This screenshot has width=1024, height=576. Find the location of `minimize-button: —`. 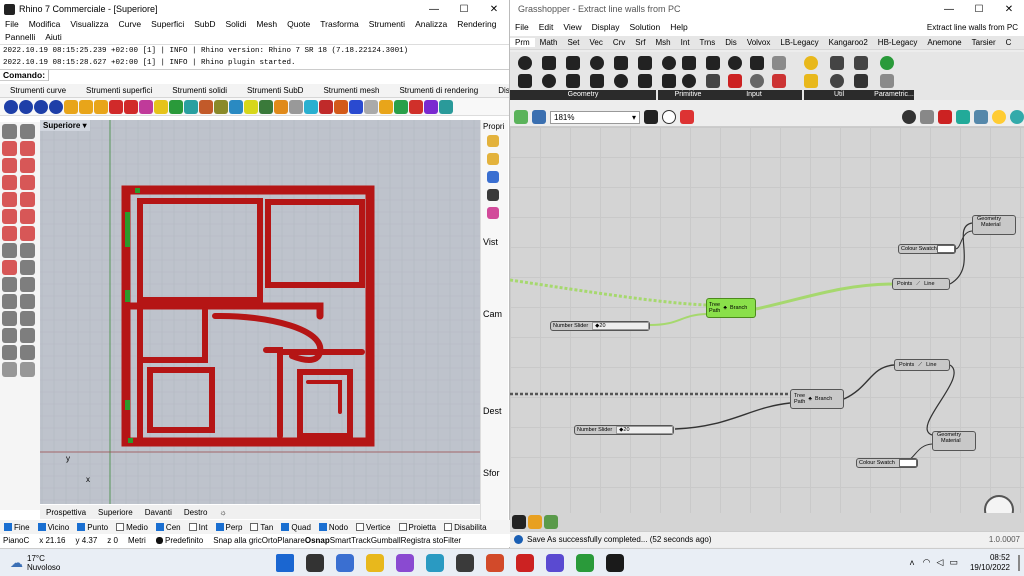

minimize-button: — is located at coordinates (949, 9).